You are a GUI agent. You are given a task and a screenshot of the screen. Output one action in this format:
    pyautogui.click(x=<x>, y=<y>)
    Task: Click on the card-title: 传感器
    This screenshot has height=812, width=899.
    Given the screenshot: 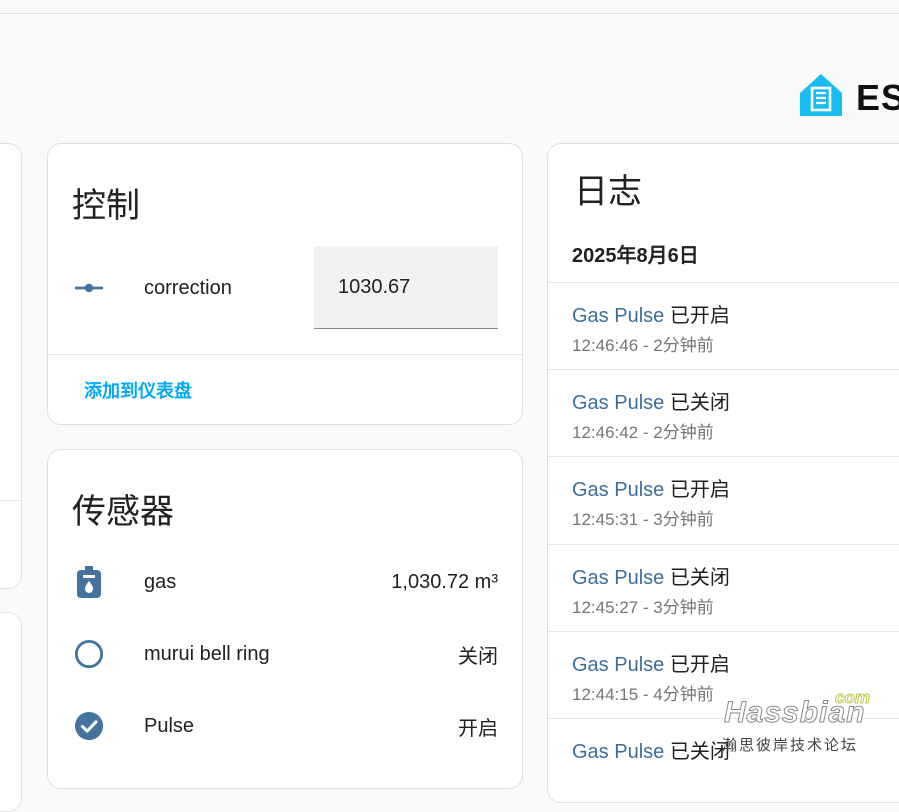 What is the action you would take?
    pyautogui.click(x=123, y=512)
    